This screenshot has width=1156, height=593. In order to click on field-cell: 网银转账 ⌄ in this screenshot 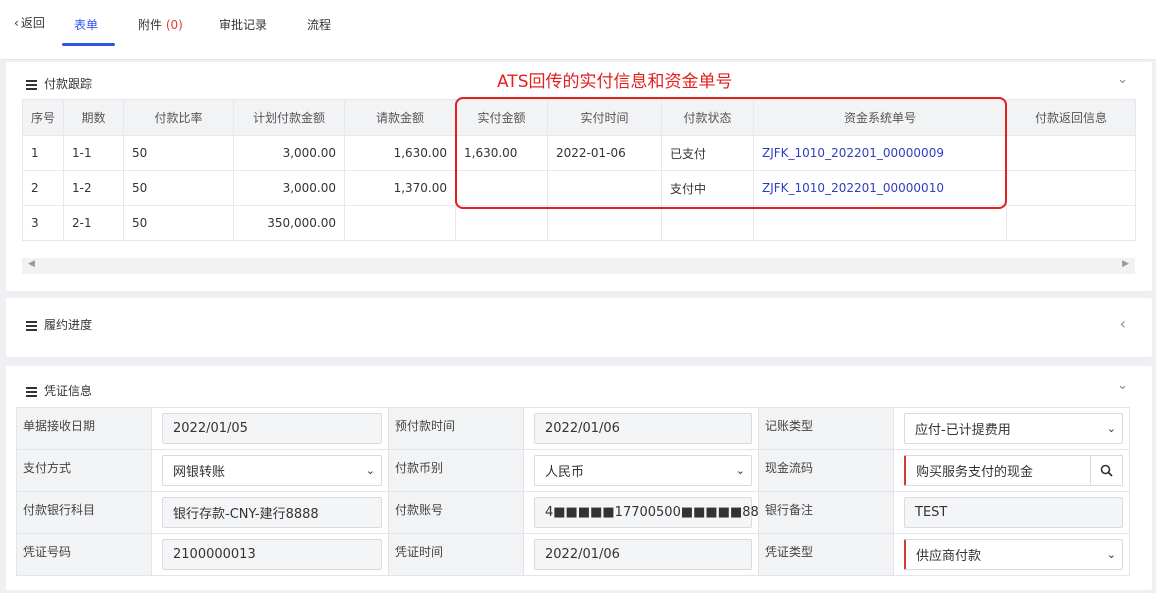, I will do `click(270, 470)`.